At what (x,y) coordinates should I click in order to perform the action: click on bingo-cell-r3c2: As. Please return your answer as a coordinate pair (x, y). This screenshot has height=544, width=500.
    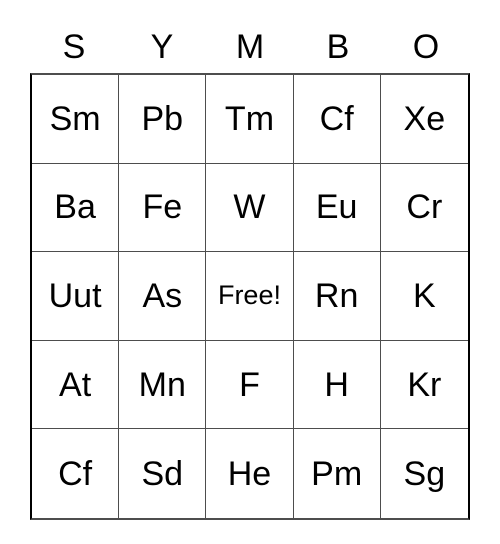
    Looking at the image, I should click on (163, 296).